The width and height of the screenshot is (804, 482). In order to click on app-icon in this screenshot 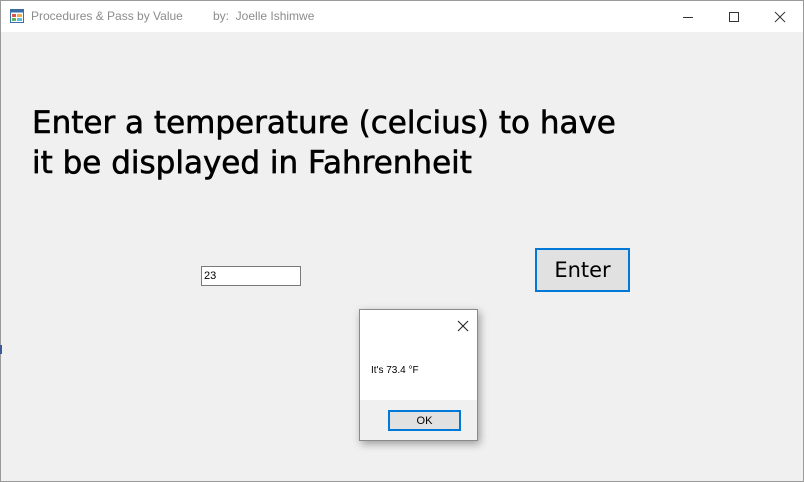, I will do `click(17, 16)`.